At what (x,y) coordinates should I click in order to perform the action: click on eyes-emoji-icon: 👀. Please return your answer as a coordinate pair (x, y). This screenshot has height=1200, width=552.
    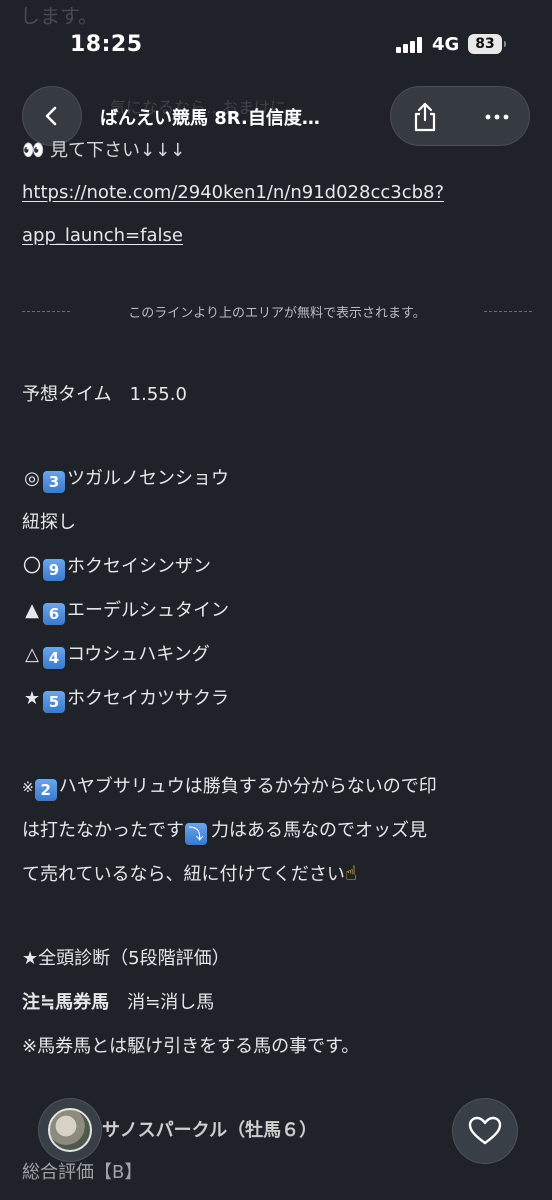
    Looking at the image, I should click on (33, 150).